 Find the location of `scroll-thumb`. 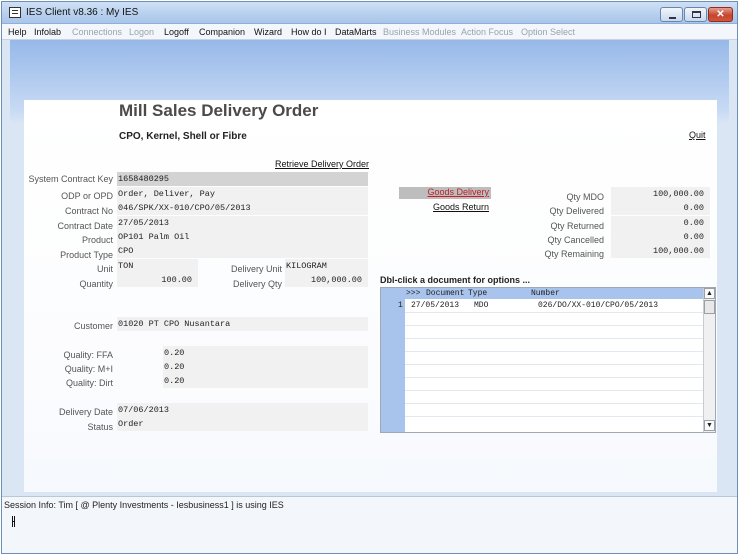

scroll-thumb is located at coordinates (709, 307).